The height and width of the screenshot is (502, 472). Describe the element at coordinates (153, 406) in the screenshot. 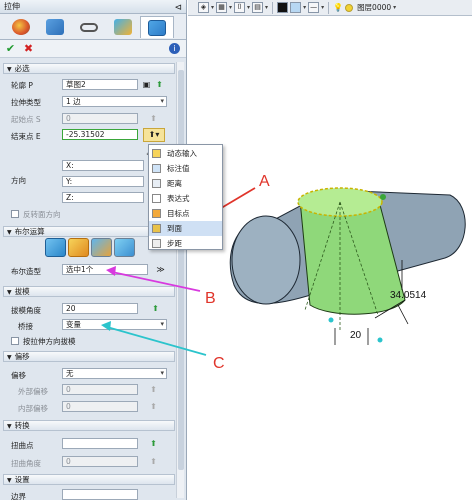

I see `inner-offset-option-icon: ⬆` at that location.